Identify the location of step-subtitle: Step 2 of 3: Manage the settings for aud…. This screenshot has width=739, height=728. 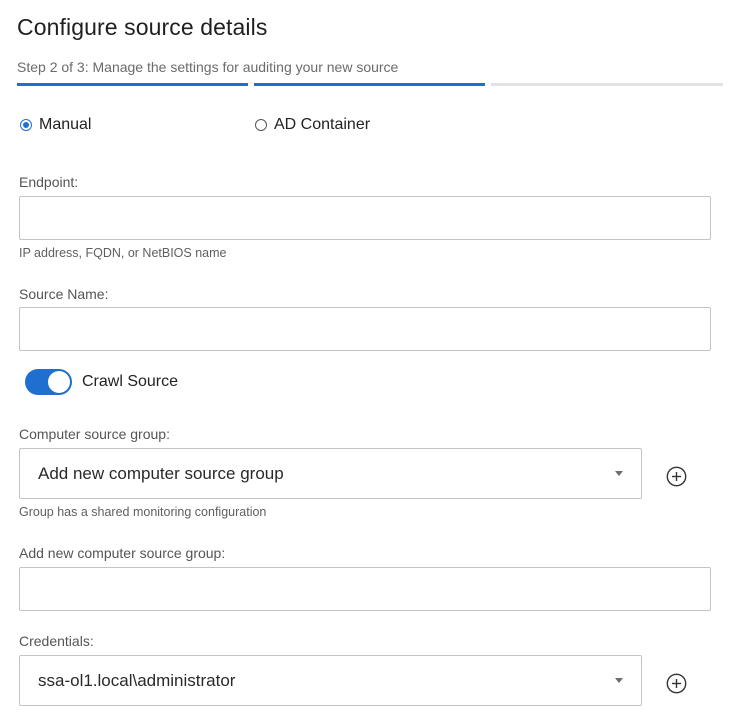
(208, 67).